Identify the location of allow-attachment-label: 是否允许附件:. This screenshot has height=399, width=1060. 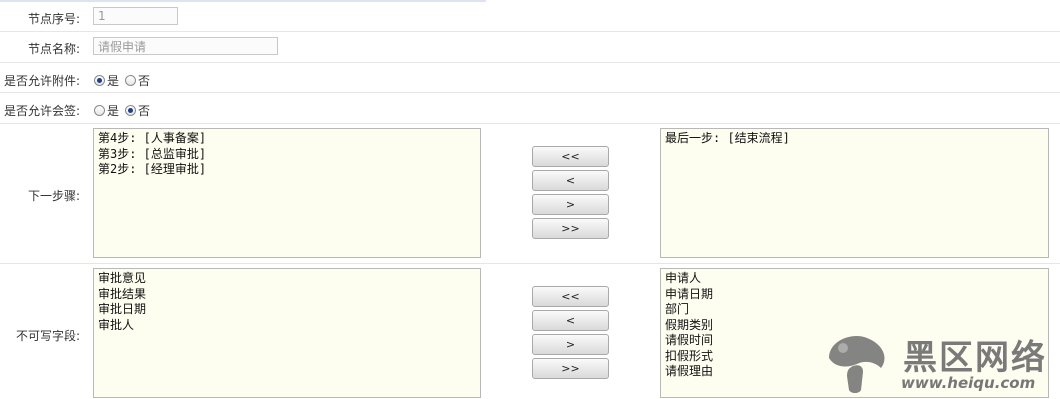
(41, 81).